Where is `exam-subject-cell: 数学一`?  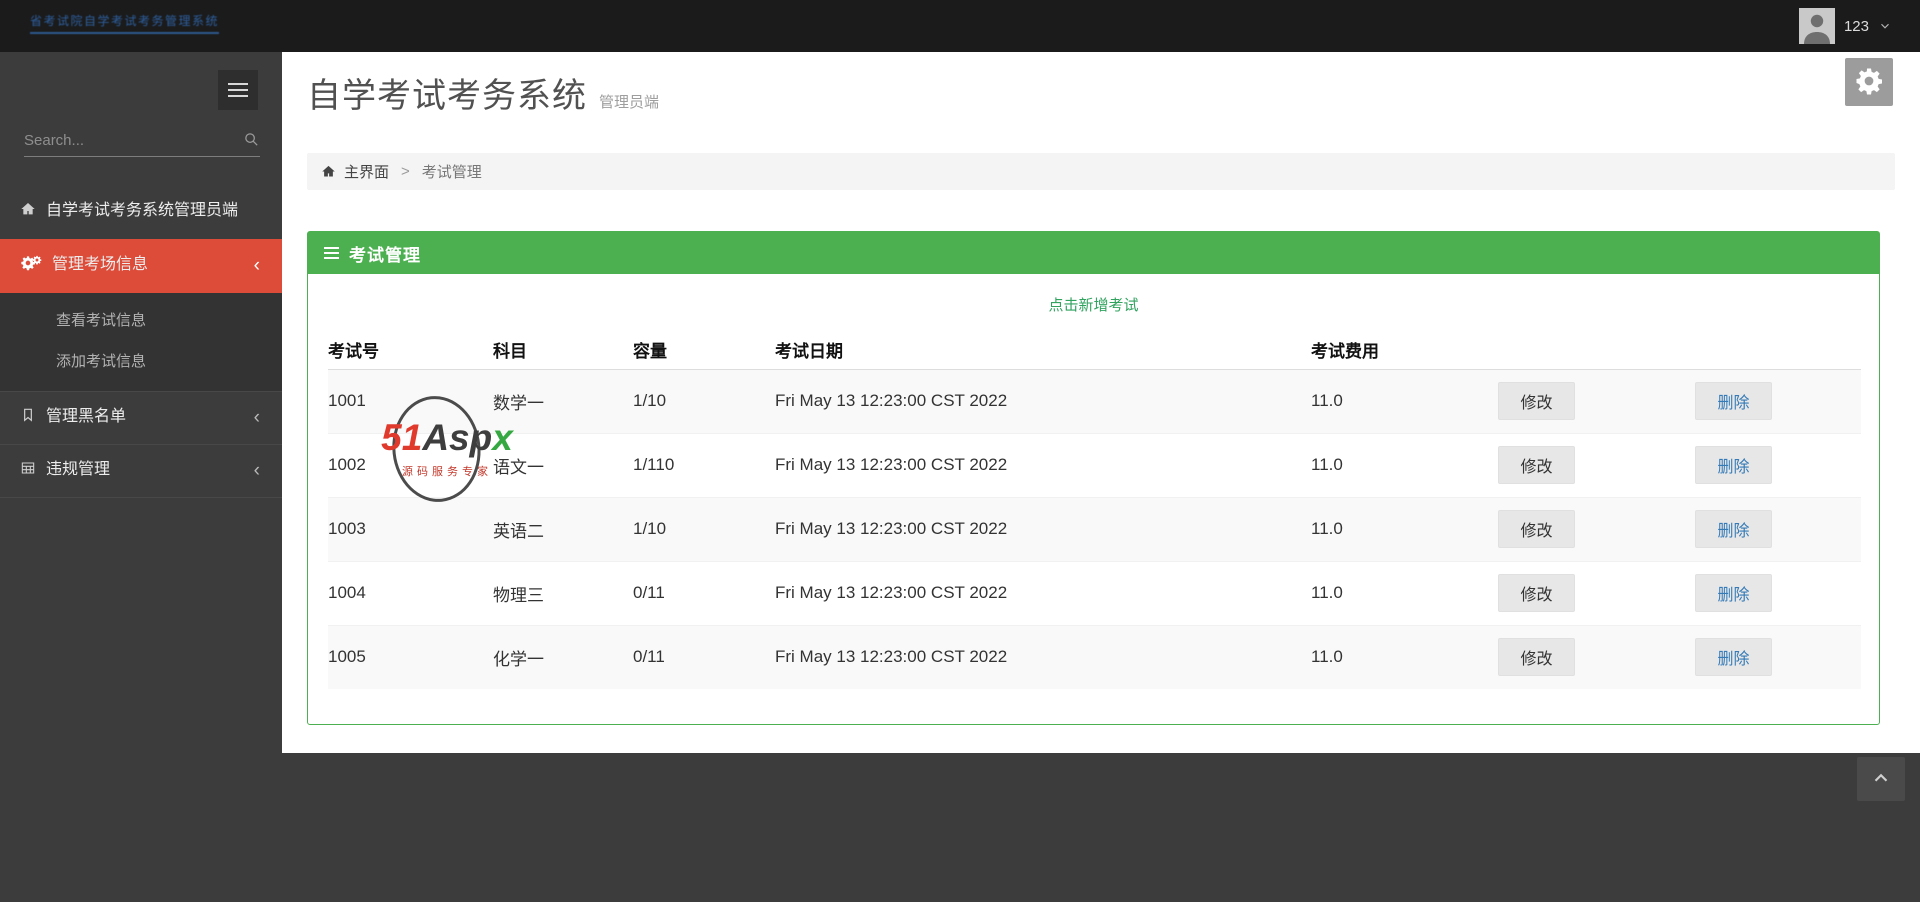
exam-subject-cell: 数学一 is located at coordinates (518, 403).